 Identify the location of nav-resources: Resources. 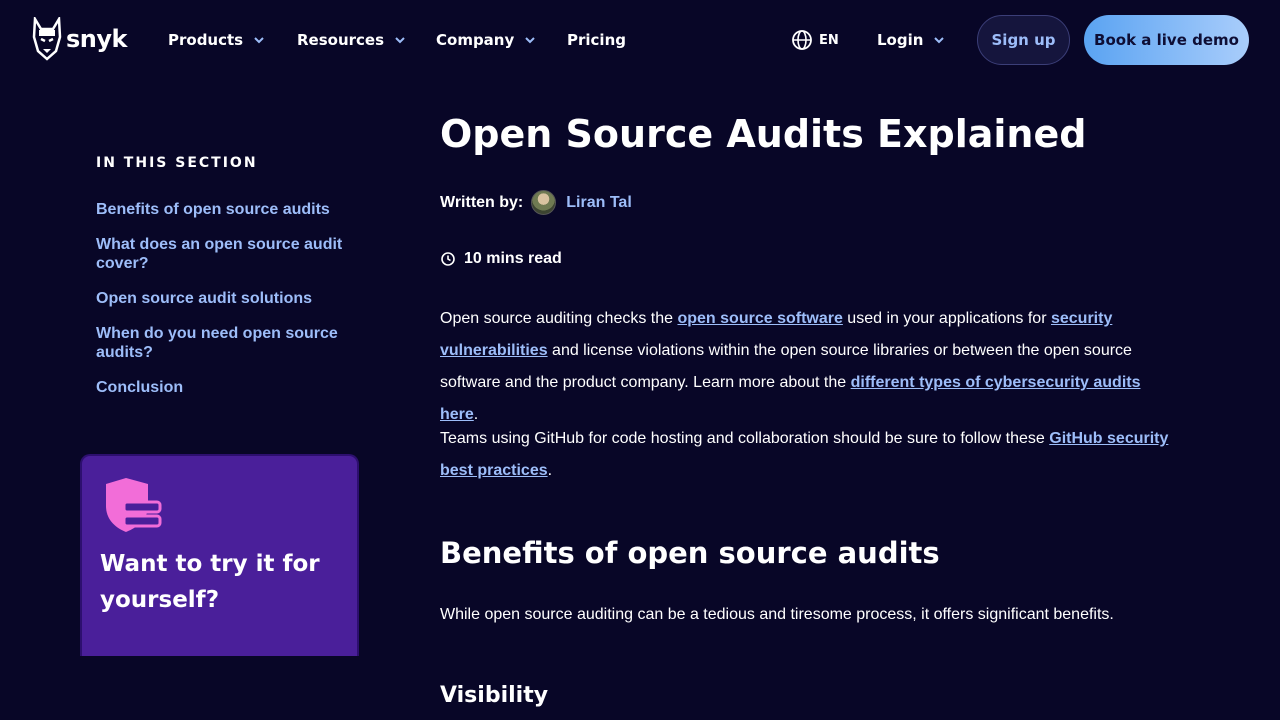
(351, 40).